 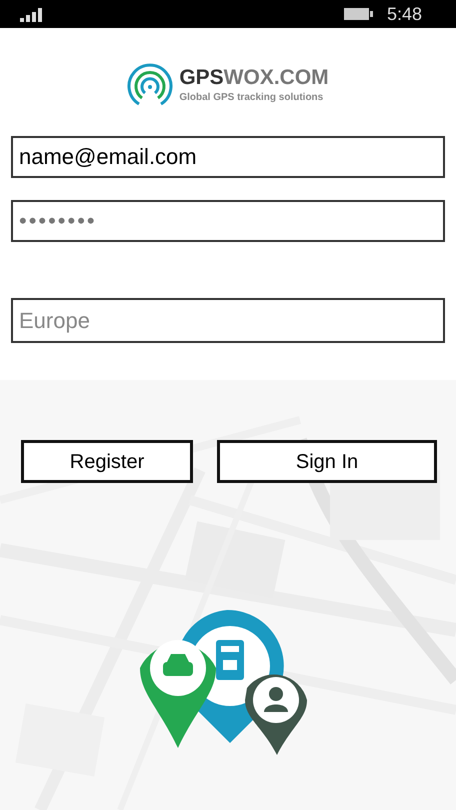 What do you see at coordinates (327, 461) in the screenshot?
I see `sign-in-button: Sign In` at bounding box center [327, 461].